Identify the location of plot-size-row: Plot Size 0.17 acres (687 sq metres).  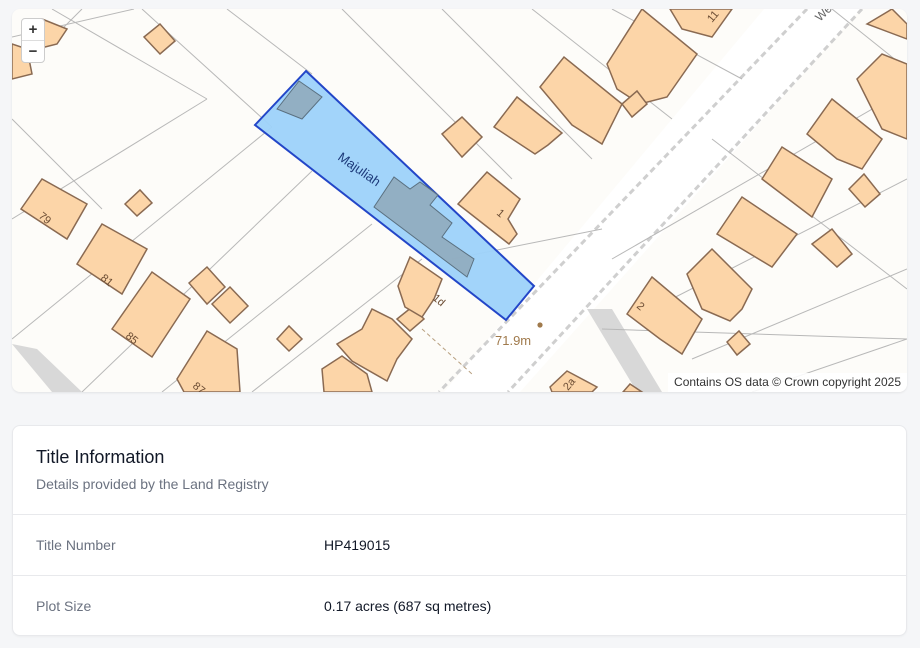
(459, 606).